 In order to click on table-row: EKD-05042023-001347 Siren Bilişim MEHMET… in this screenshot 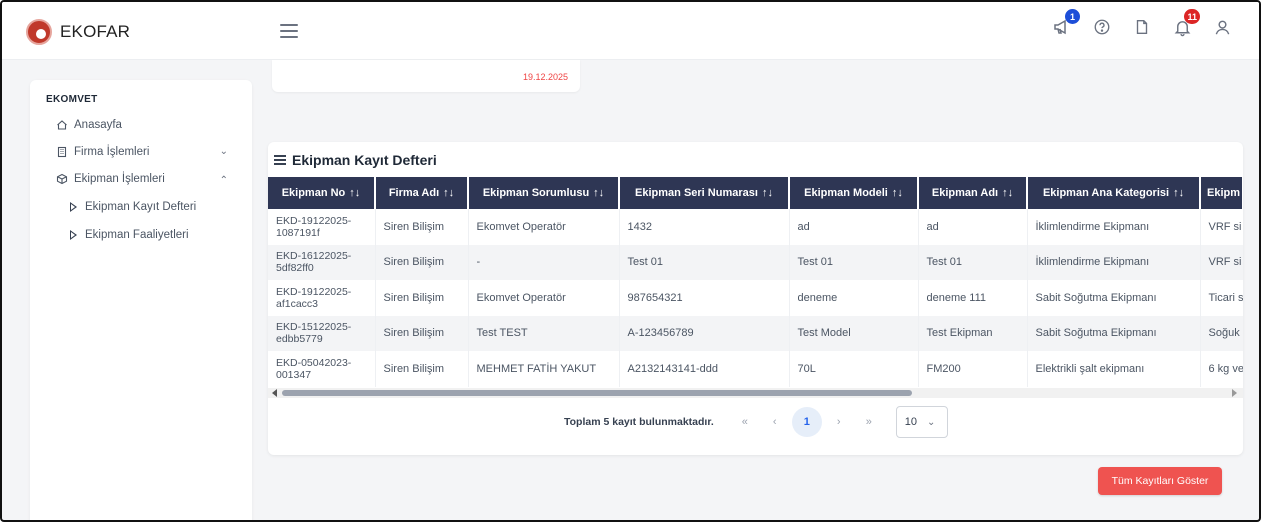, I will do `click(755, 369)`.